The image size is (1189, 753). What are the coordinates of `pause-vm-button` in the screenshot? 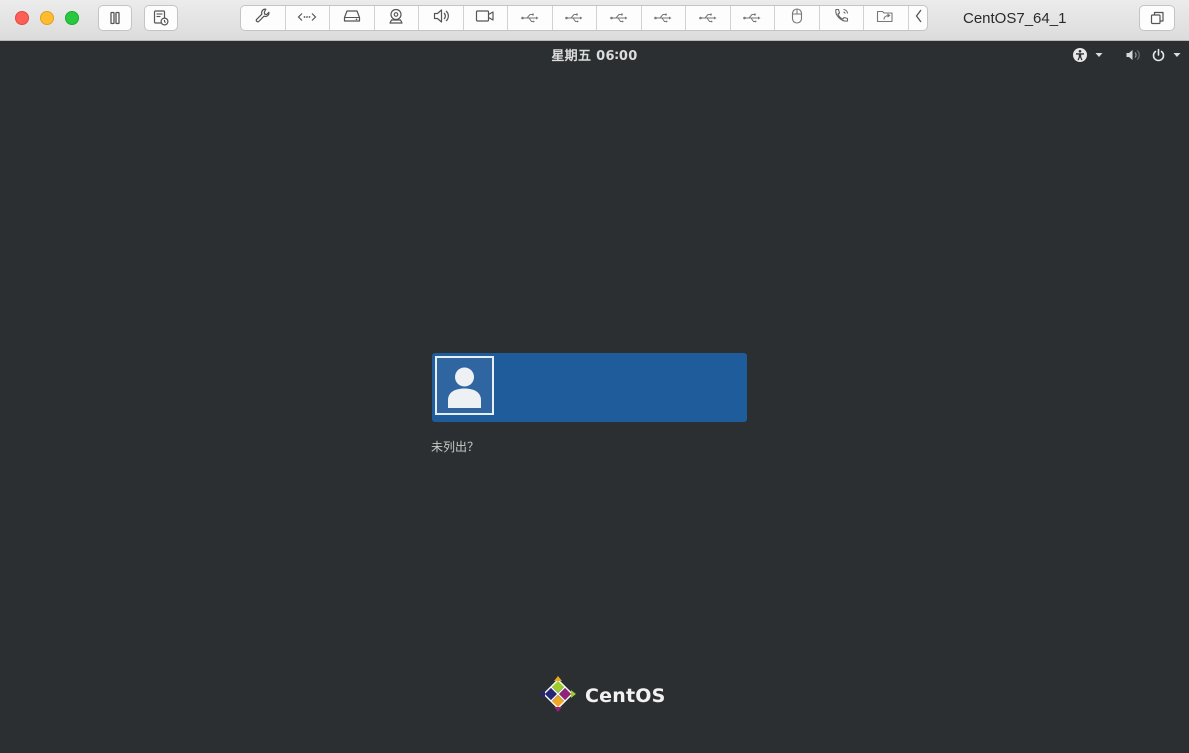 It's located at (115, 18).